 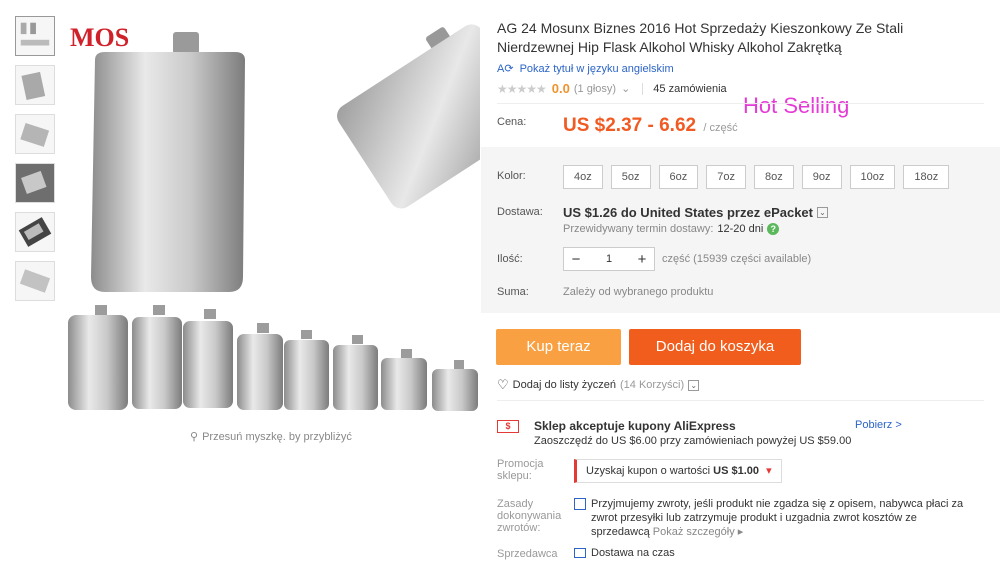 I want to click on promo-amount: US $1.00, so click(x=736, y=471).